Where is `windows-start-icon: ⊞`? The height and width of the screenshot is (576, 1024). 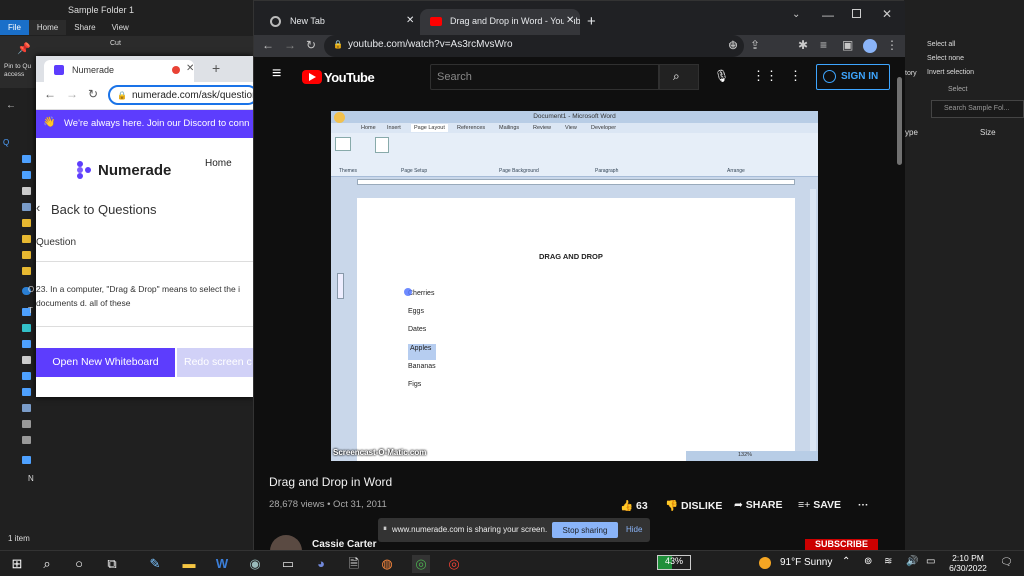
windows-start-icon: ⊞ is located at coordinates (17, 564).